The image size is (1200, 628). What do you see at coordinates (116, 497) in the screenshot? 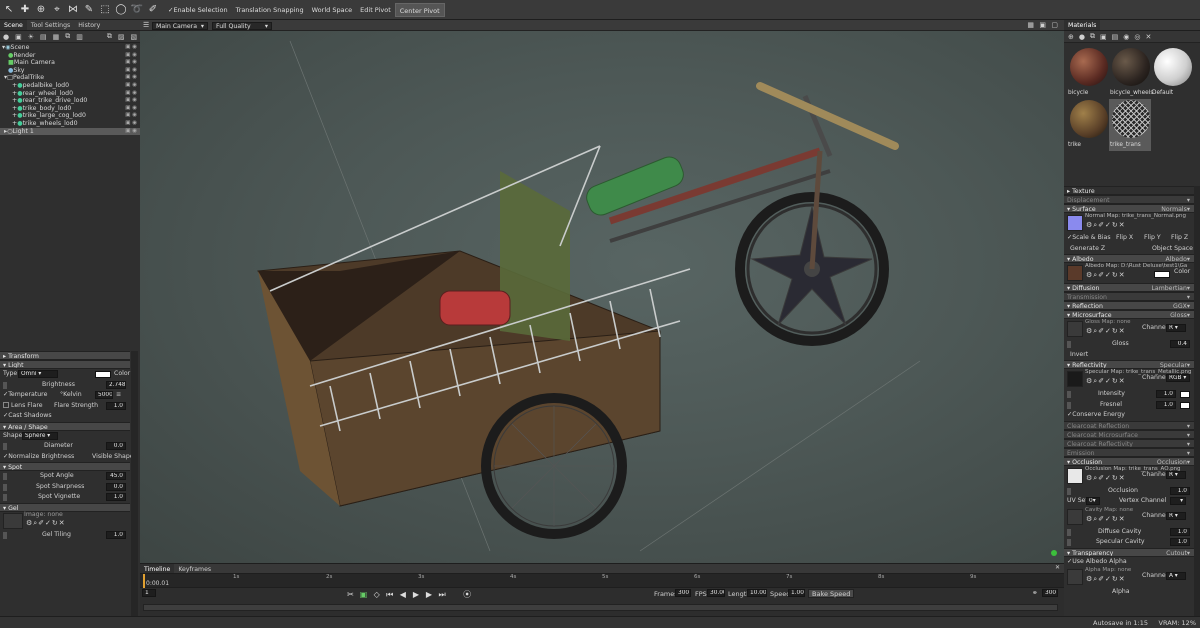
I see `spot-vignette-field: 1.0` at bounding box center [116, 497].